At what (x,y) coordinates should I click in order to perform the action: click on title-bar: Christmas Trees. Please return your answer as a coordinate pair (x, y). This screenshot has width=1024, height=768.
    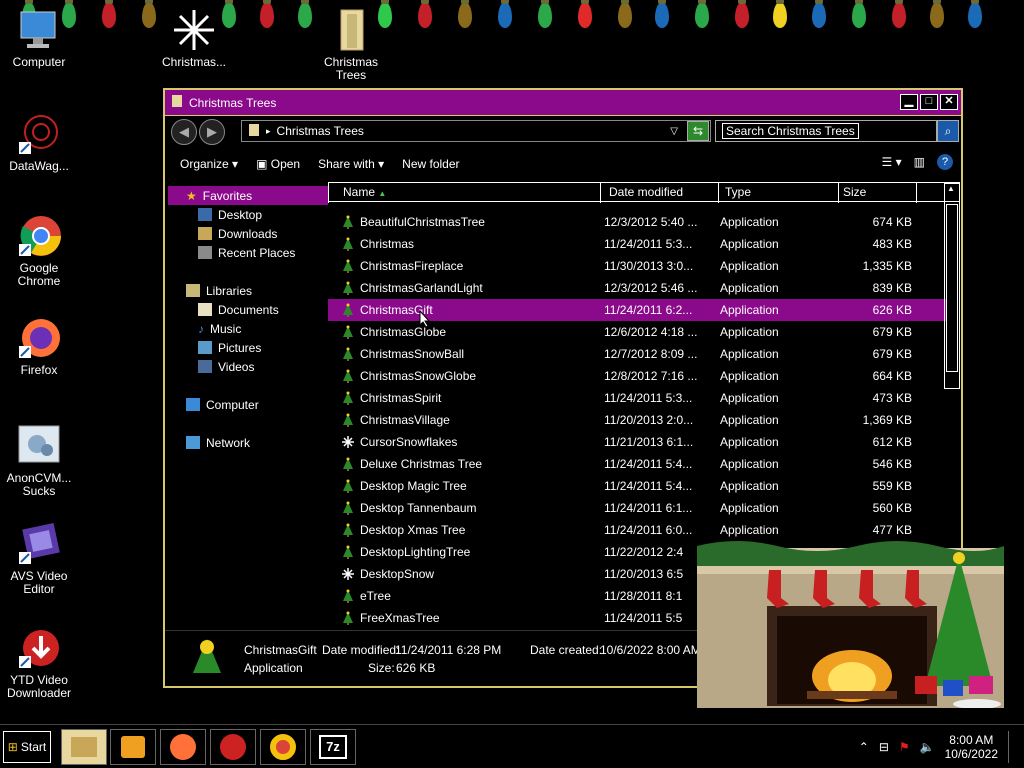
    Looking at the image, I should click on (563, 103).